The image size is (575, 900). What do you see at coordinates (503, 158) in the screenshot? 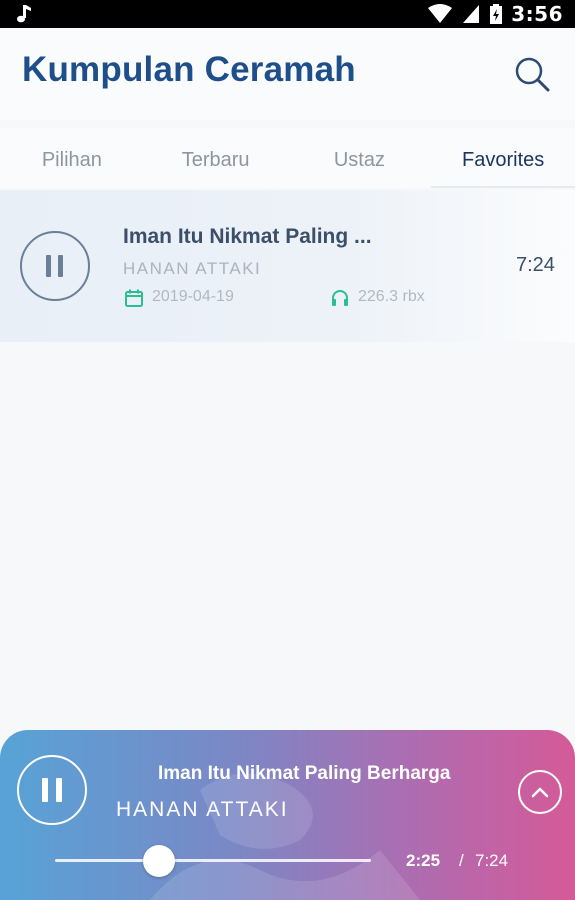
I see `tab-favorites: Favorites` at bounding box center [503, 158].